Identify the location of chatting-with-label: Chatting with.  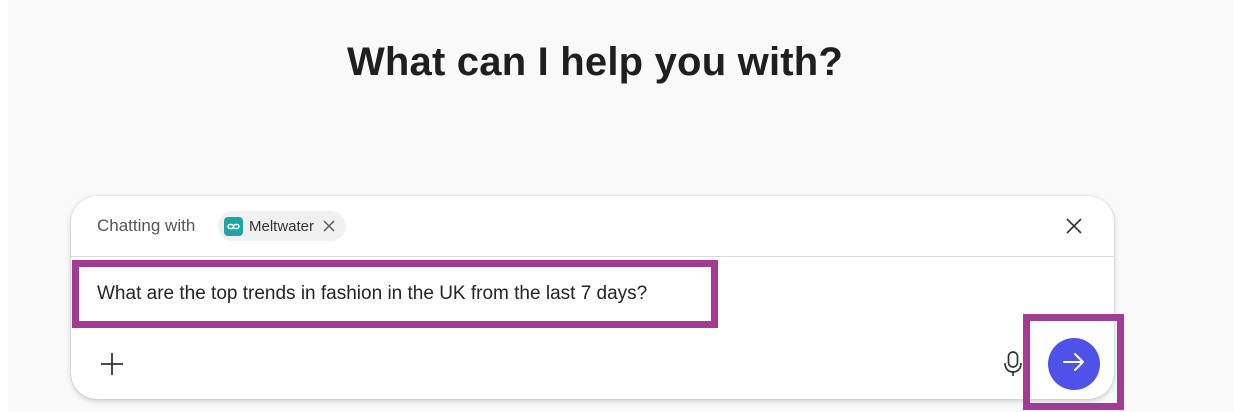
(146, 225).